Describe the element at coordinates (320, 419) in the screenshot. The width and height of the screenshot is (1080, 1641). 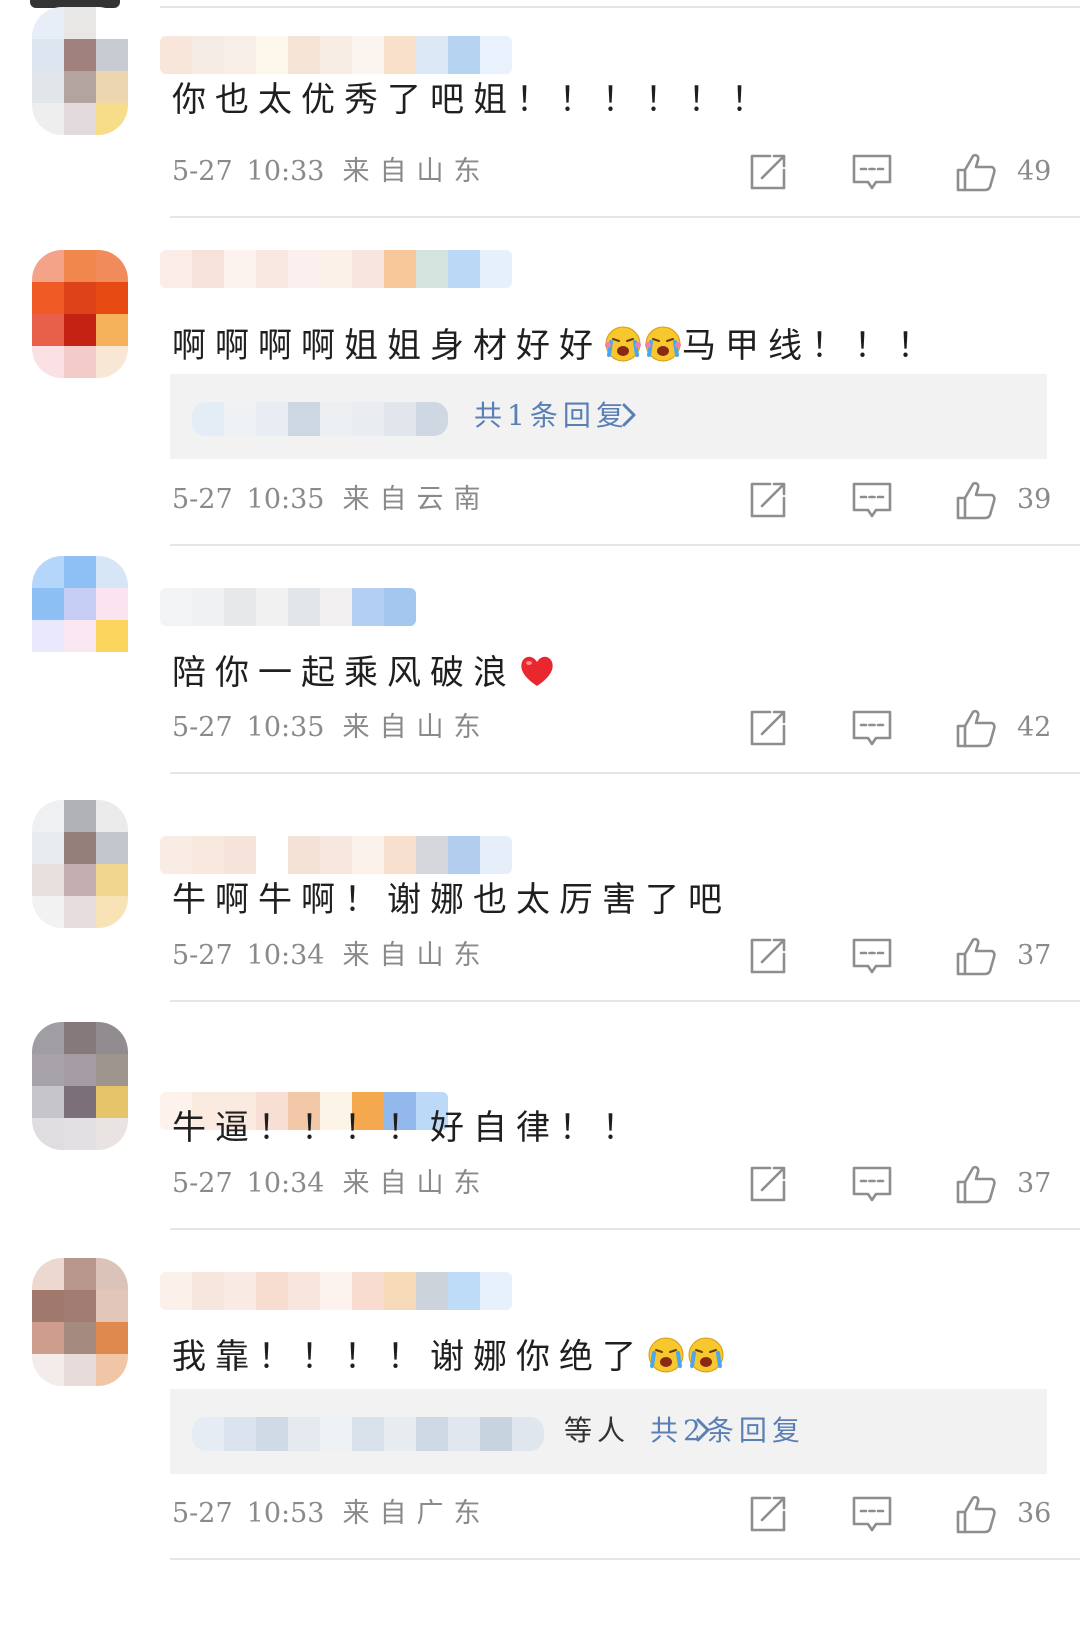
I see `reply-usernames-pixelated` at that location.